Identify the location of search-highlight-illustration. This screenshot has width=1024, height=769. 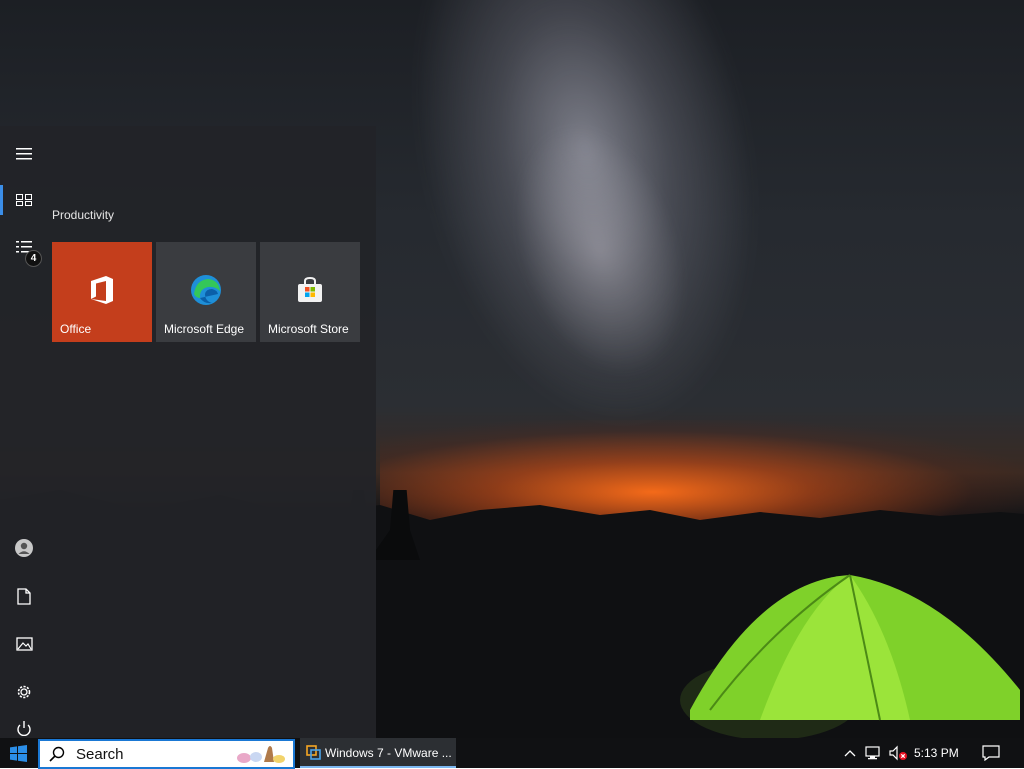
(261, 754).